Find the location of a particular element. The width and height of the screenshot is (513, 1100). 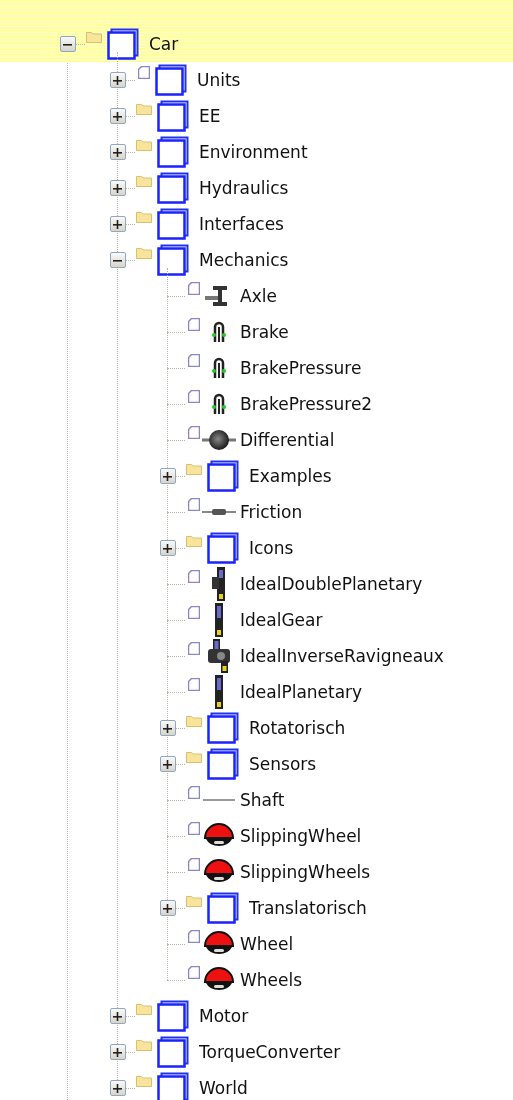

tree-row: IdealInverseRavigneaux is located at coordinates (336, 656).